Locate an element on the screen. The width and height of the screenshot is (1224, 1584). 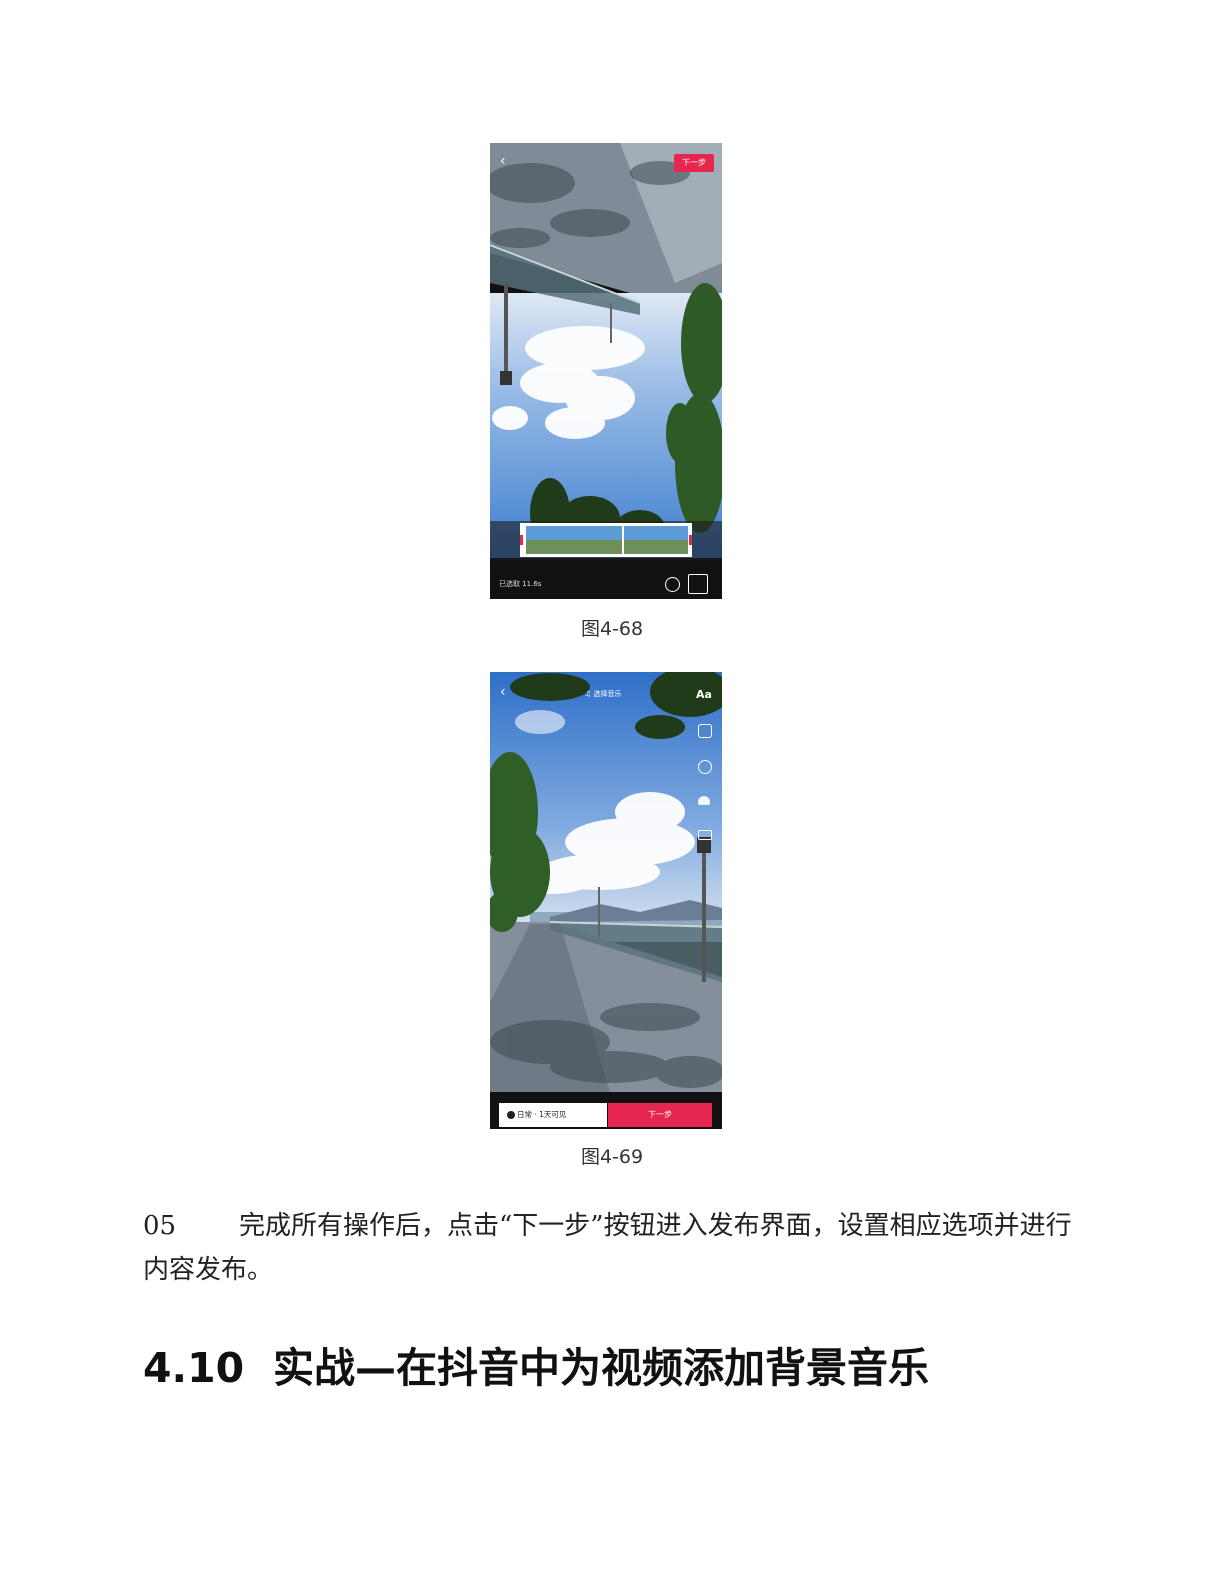
timer-icon is located at coordinates (705, 767).